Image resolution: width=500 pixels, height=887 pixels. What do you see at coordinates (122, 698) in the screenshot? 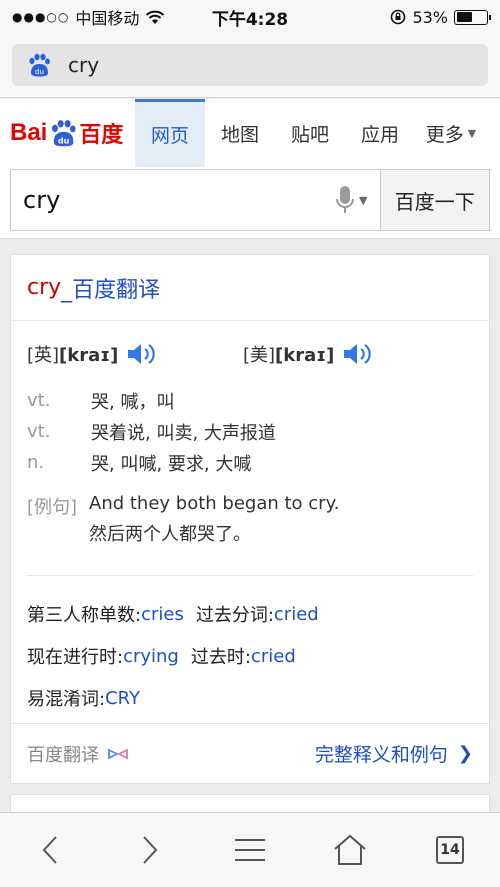
I see `confusable-link: CRY` at bounding box center [122, 698].